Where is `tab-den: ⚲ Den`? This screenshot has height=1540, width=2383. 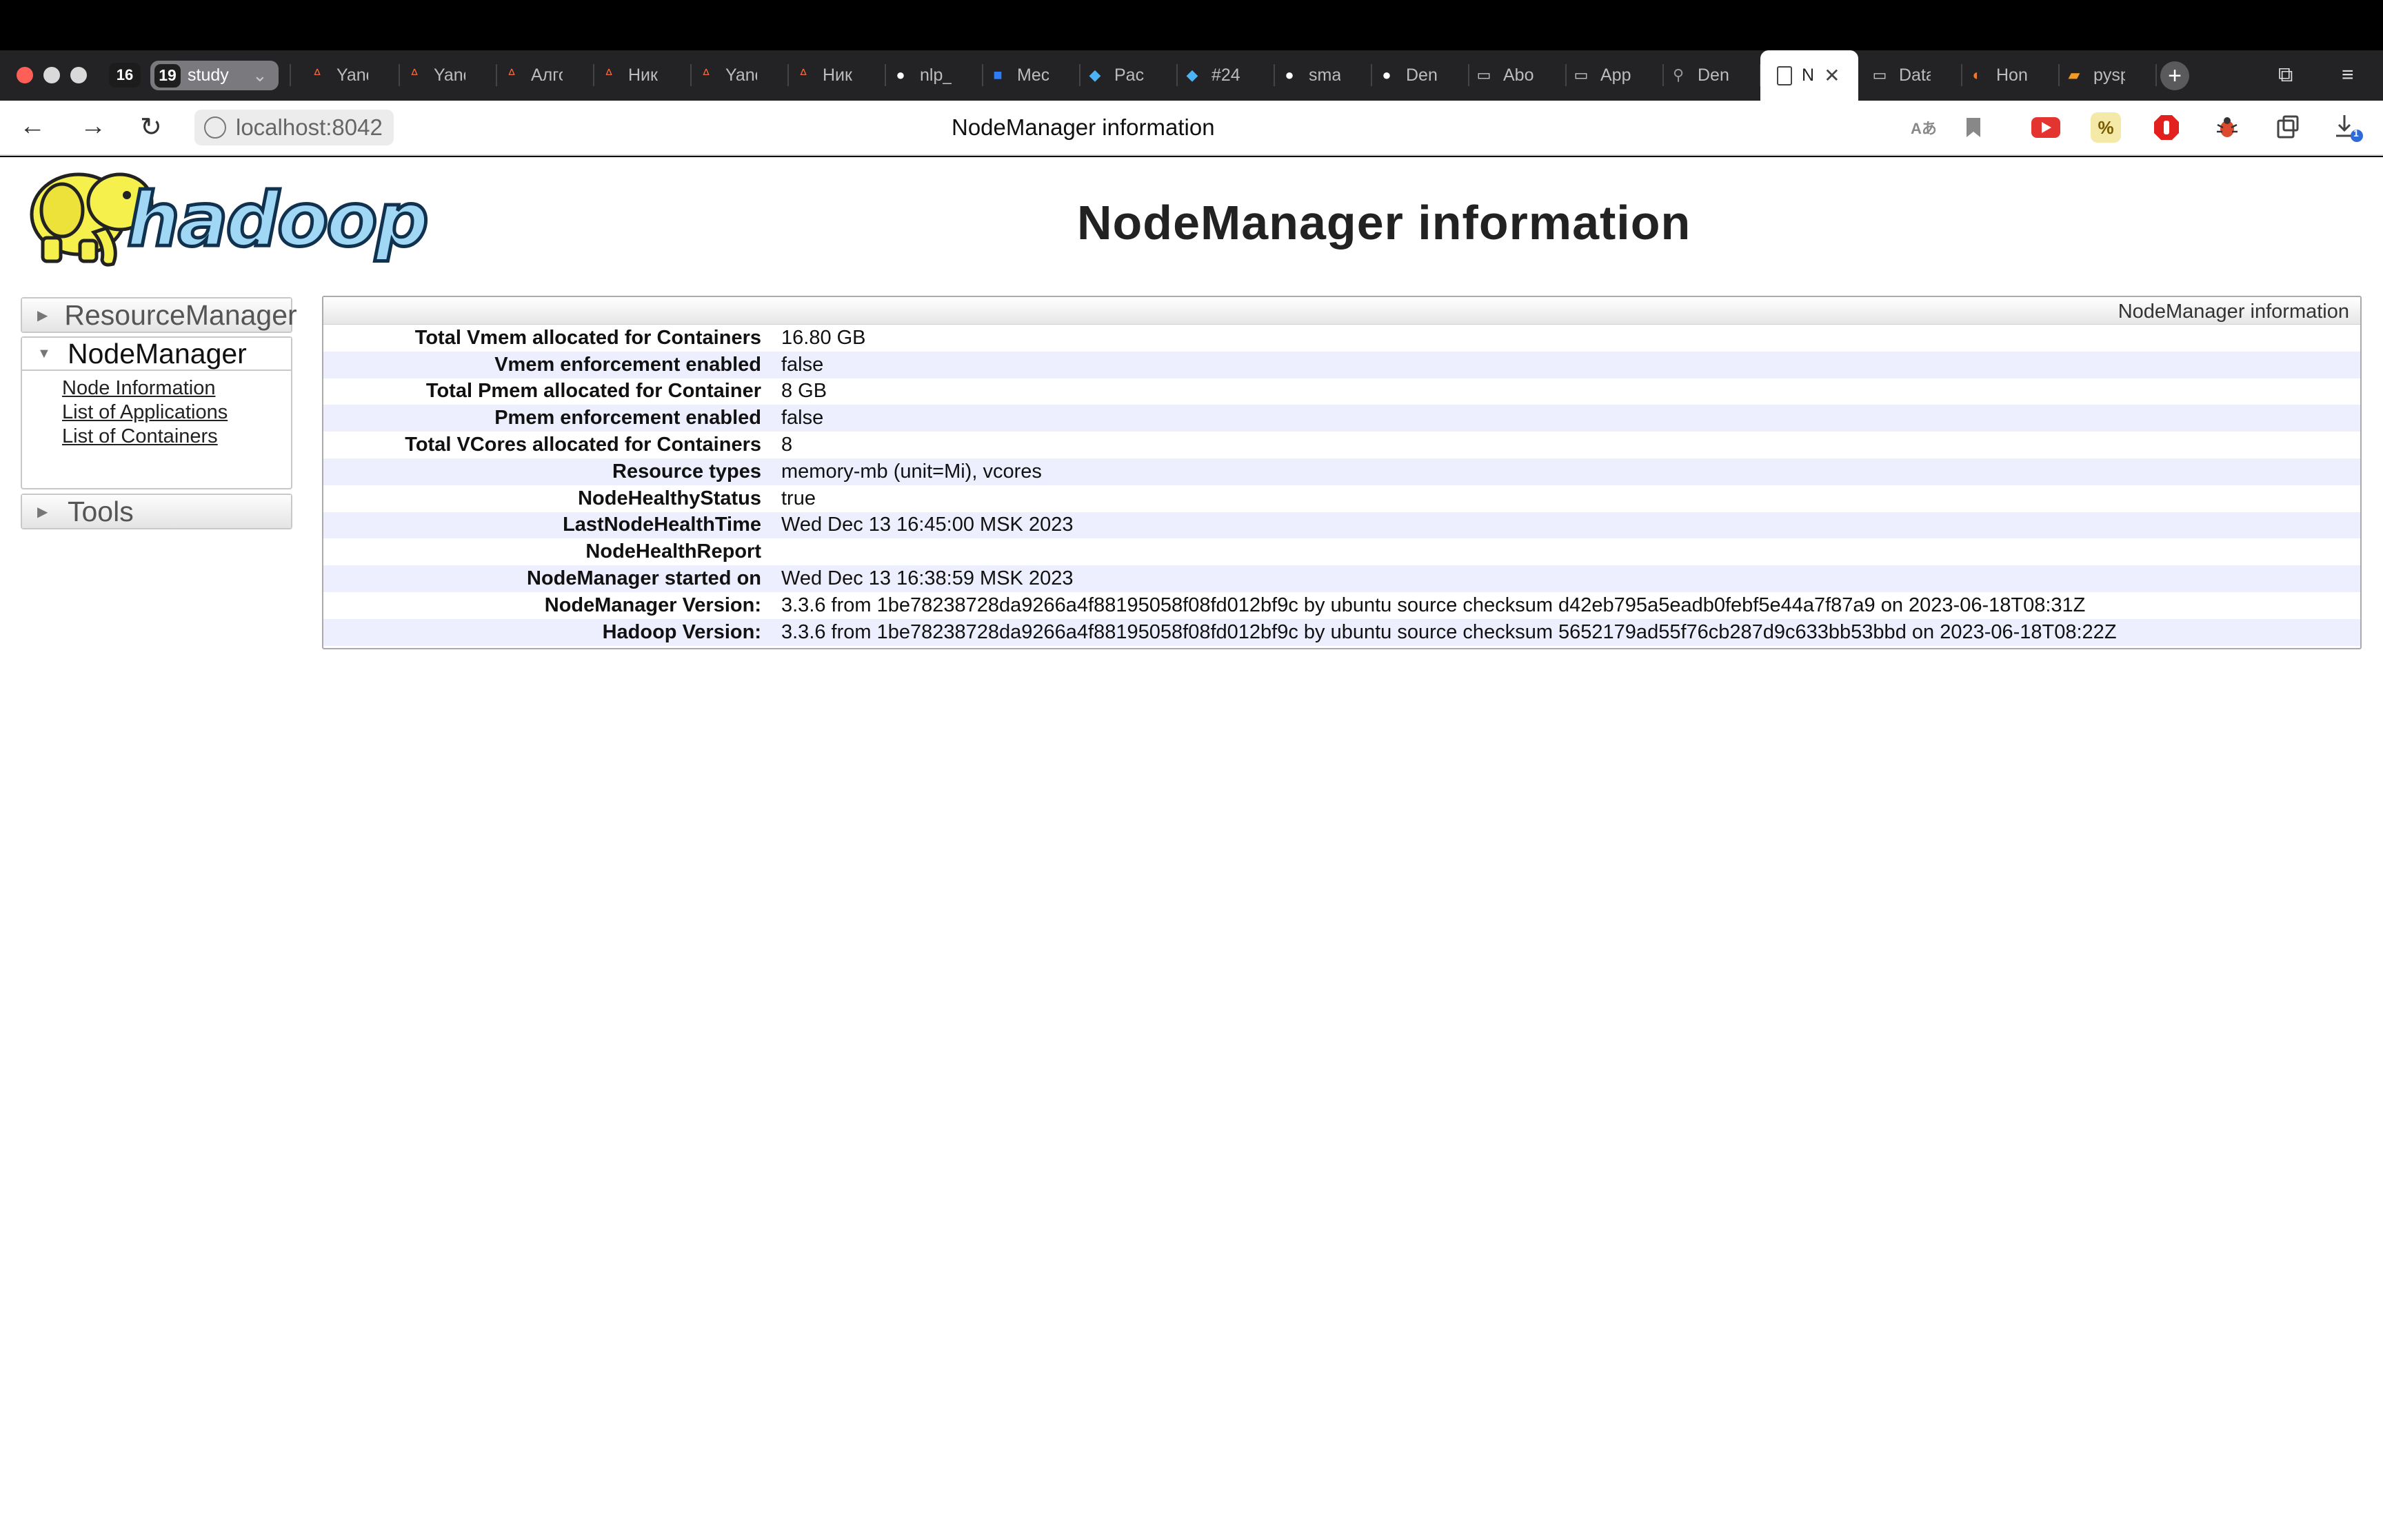
tab-den: ⚲ Den is located at coordinates (1711, 75).